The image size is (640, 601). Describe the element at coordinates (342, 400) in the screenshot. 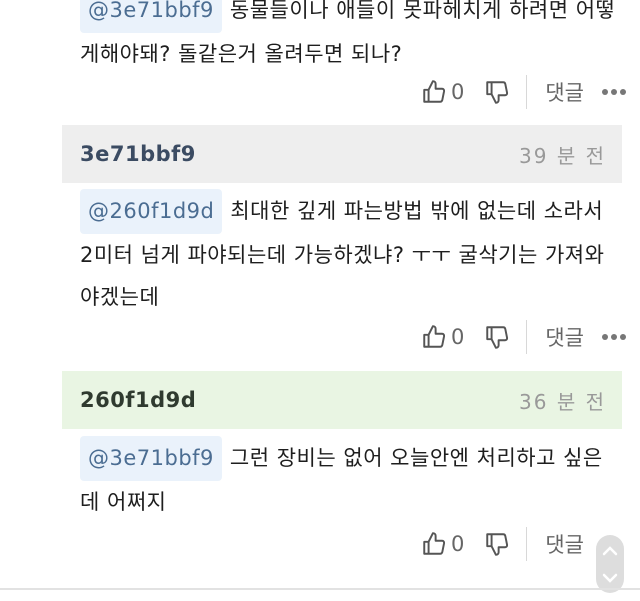

I see `comment-header: 260f1d9d 36 분 전` at that location.